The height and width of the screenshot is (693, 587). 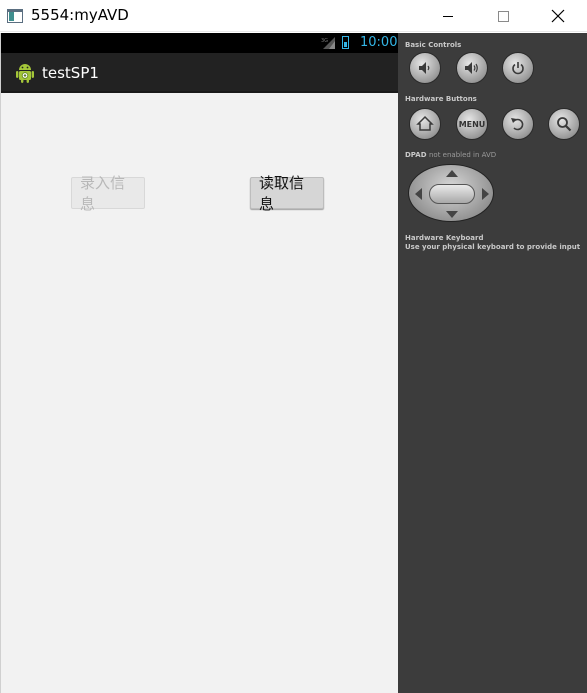 I want to click on menu-button: MENU, so click(x=472, y=124).